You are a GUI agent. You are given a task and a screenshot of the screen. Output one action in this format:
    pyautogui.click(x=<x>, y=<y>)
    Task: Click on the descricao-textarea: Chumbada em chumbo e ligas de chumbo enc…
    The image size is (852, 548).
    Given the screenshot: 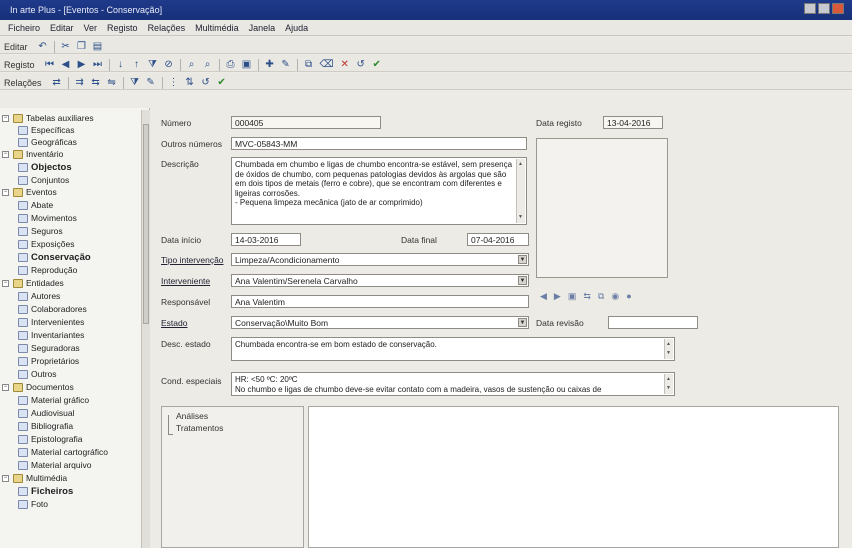 What is the action you would take?
    pyautogui.click(x=379, y=191)
    